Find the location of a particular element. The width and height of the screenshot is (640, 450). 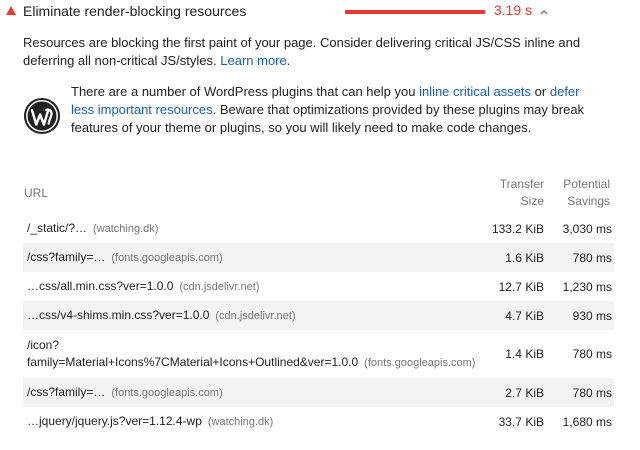

transfer-size: 33.7 KiB is located at coordinates (521, 421).